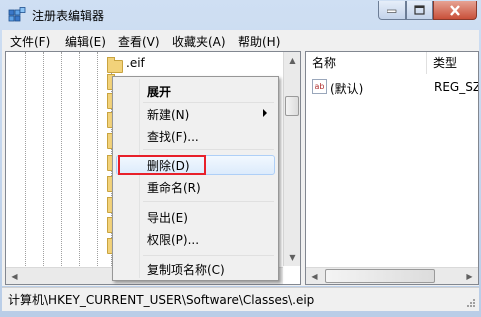  Describe the element at coordinates (319, 86) in the screenshot. I see `string-value-icon: ab` at that location.